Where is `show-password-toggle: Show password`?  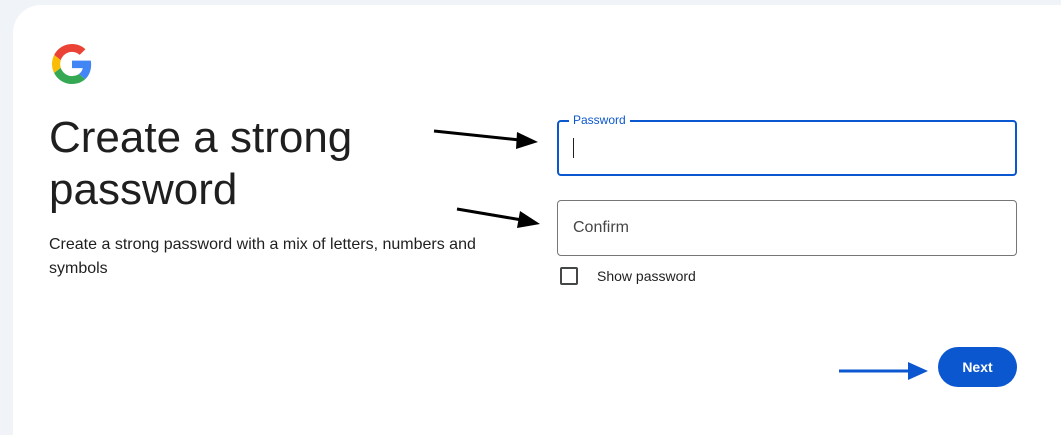
show-password-toggle: Show password is located at coordinates (628, 276).